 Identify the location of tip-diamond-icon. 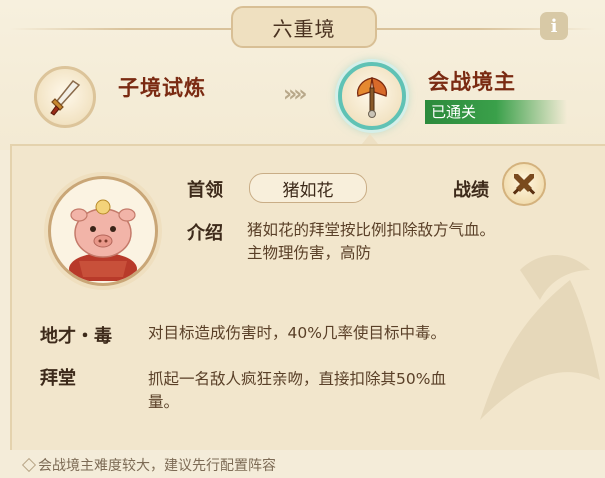
(29, 465).